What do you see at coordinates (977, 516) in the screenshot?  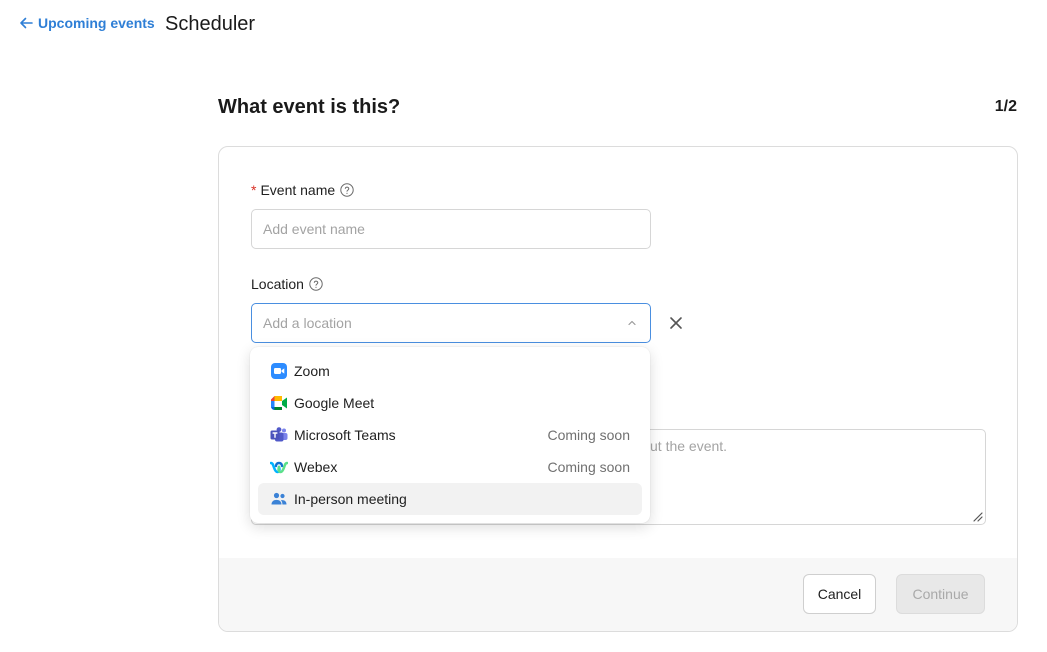 I see `resize-handle-icon` at bounding box center [977, 516].